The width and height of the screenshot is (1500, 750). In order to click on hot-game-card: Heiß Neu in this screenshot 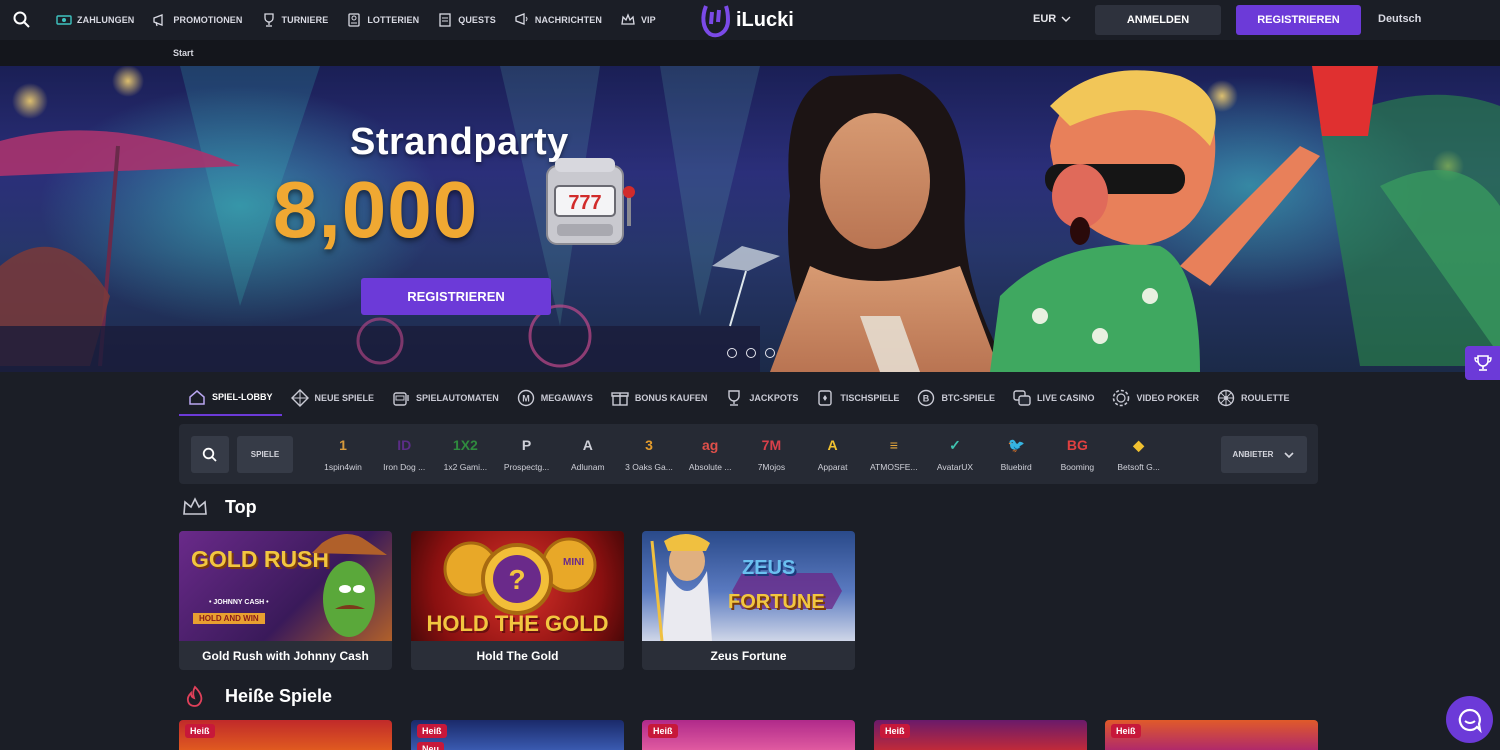, I will do `click(517, 735)`.